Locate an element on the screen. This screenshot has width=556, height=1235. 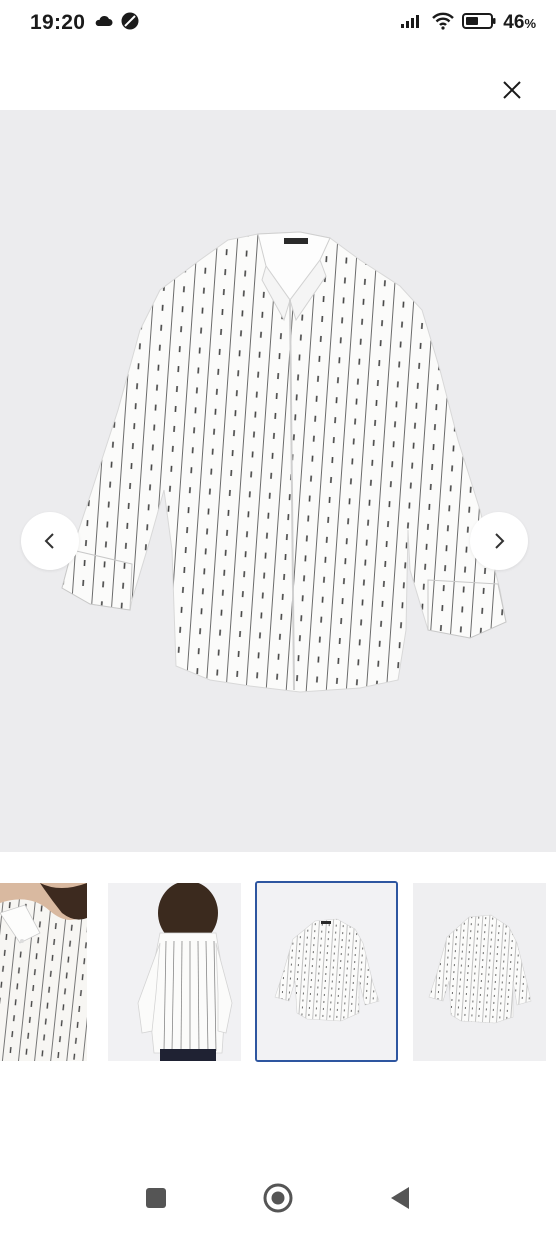
triangle-back-icon is located at coordinates (400, 1198).